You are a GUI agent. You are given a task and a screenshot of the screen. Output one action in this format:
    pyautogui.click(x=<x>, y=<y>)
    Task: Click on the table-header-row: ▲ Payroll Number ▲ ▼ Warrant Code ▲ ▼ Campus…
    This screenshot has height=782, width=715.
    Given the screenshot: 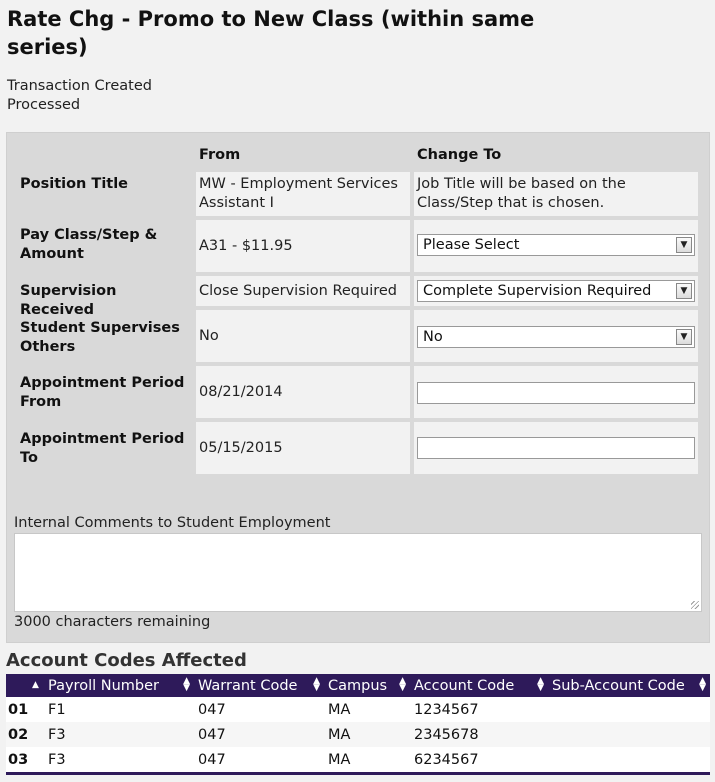 What is the action you would take?
    pyautogui.click(x=358, y=685)
    